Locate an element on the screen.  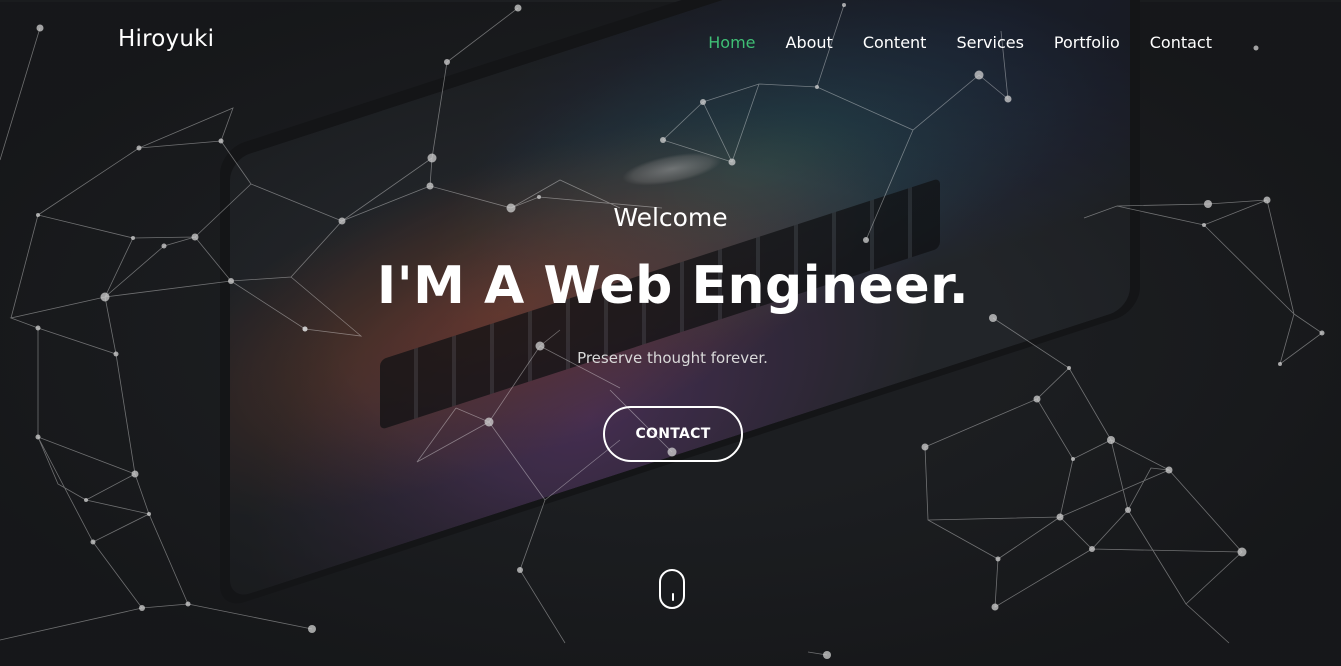
hero-headline: I'M A Web Engineer. is located at coordinates (673, 286).